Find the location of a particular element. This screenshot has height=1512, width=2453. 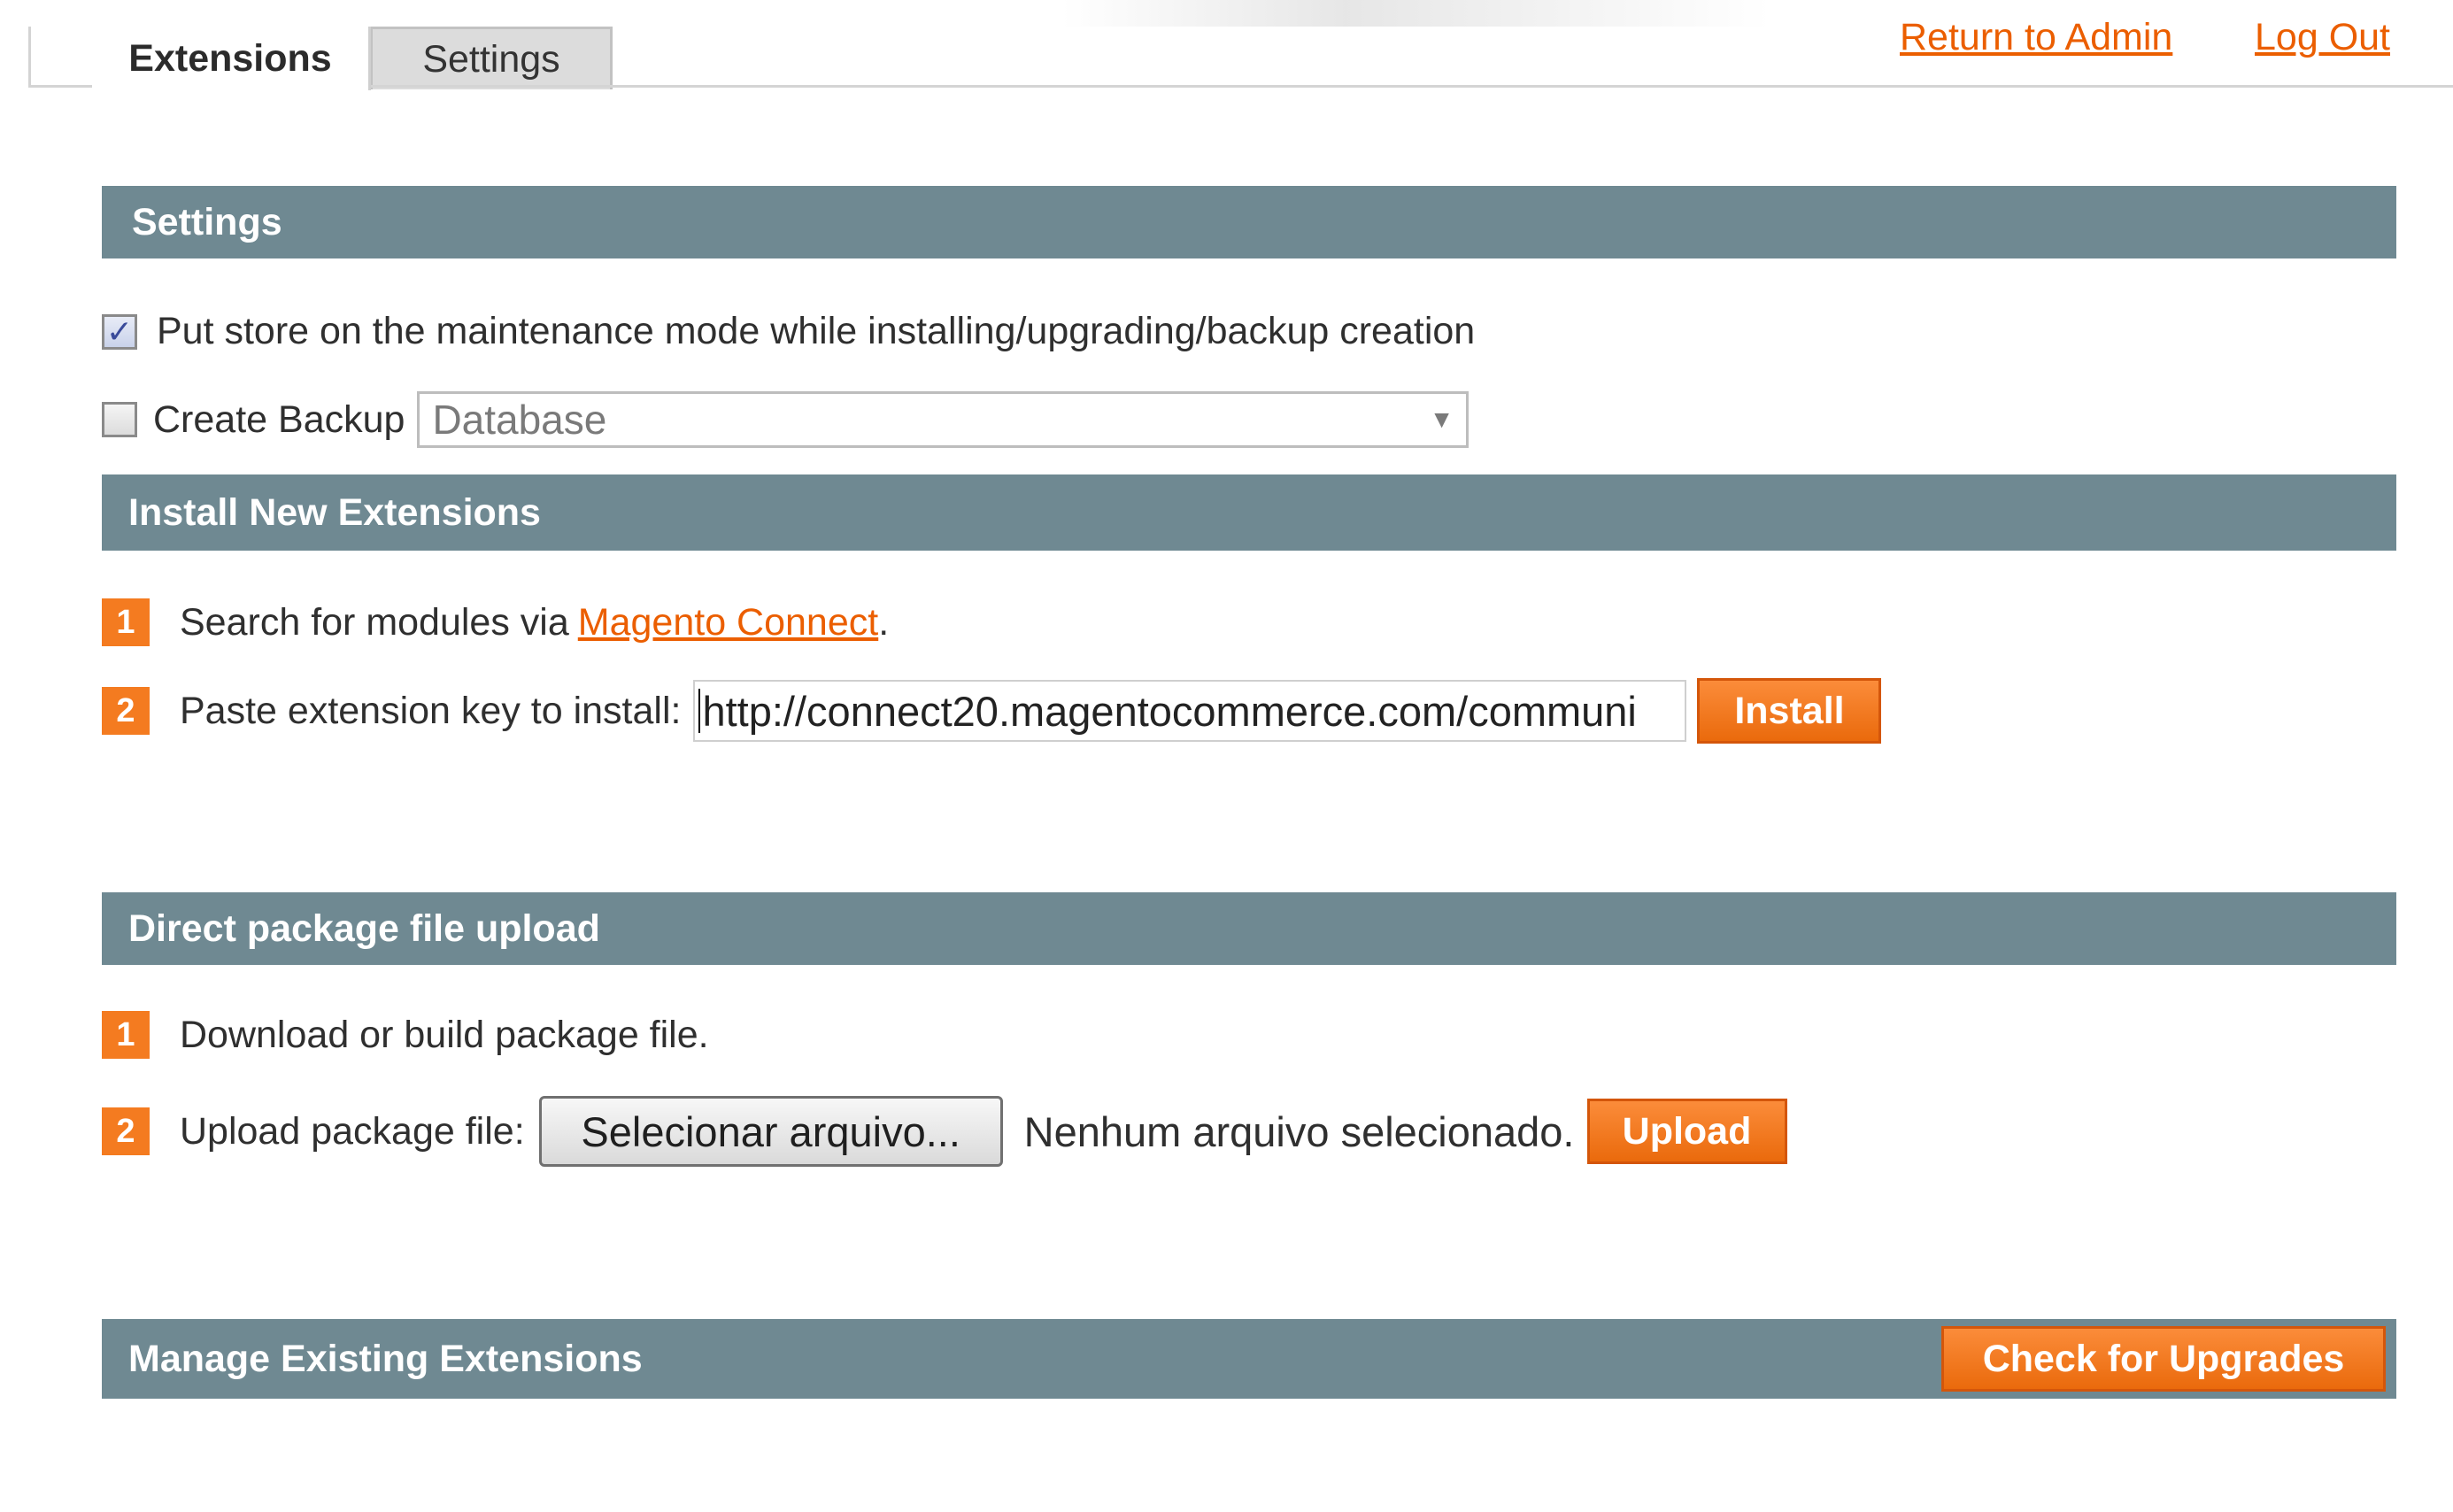

install-step-1-text: Search for modules via is located at coordinates (374, 622).